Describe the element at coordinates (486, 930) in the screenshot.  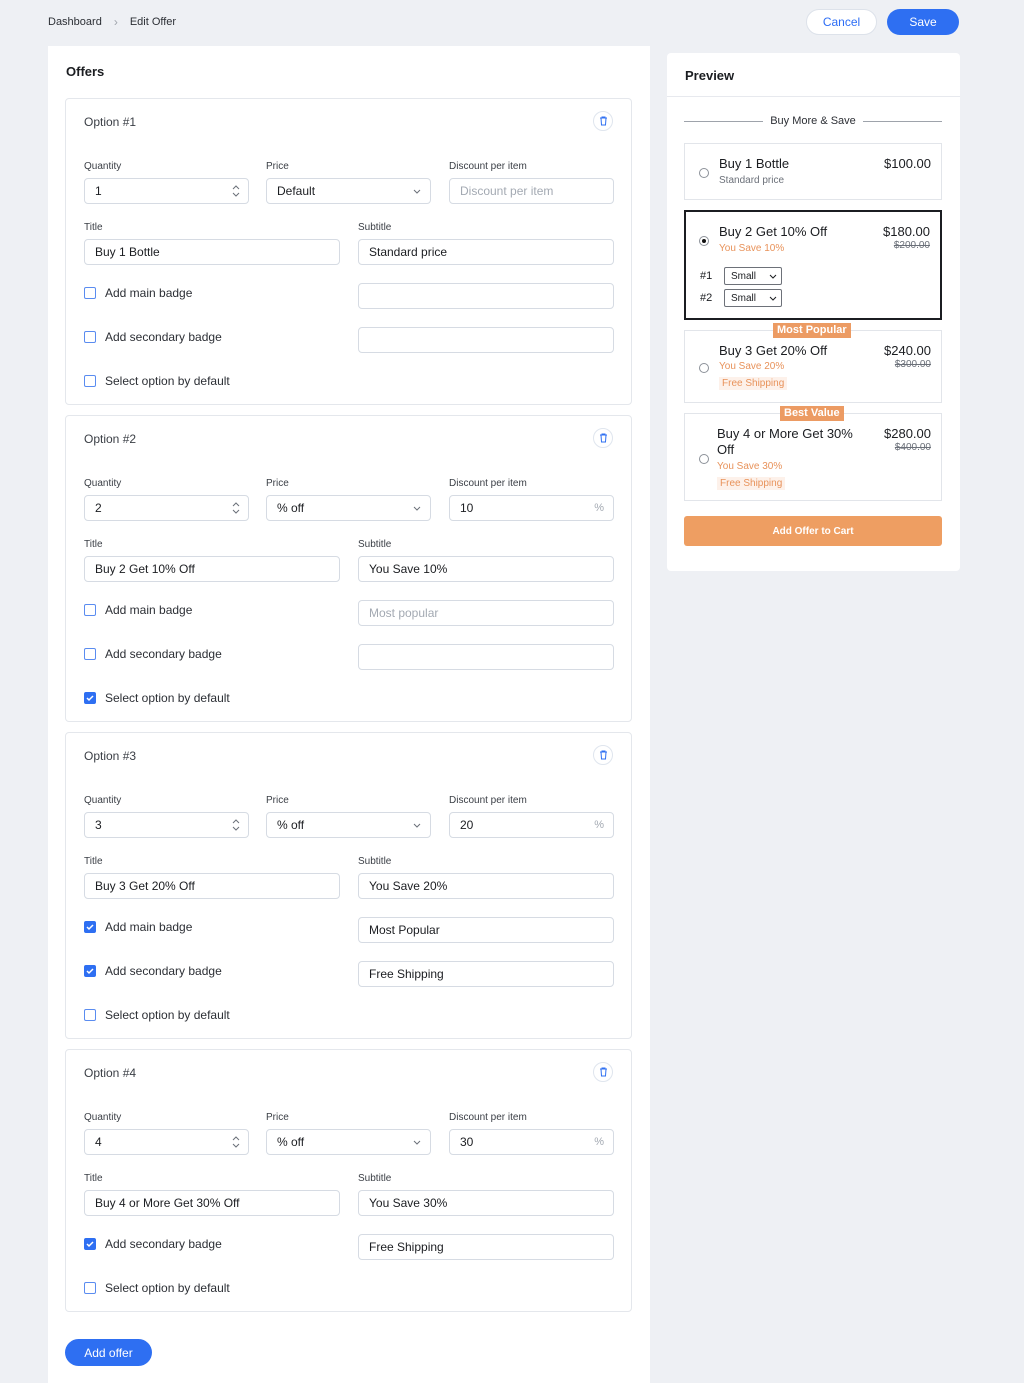
I see `main-badge-input: Most Popular` at that location.